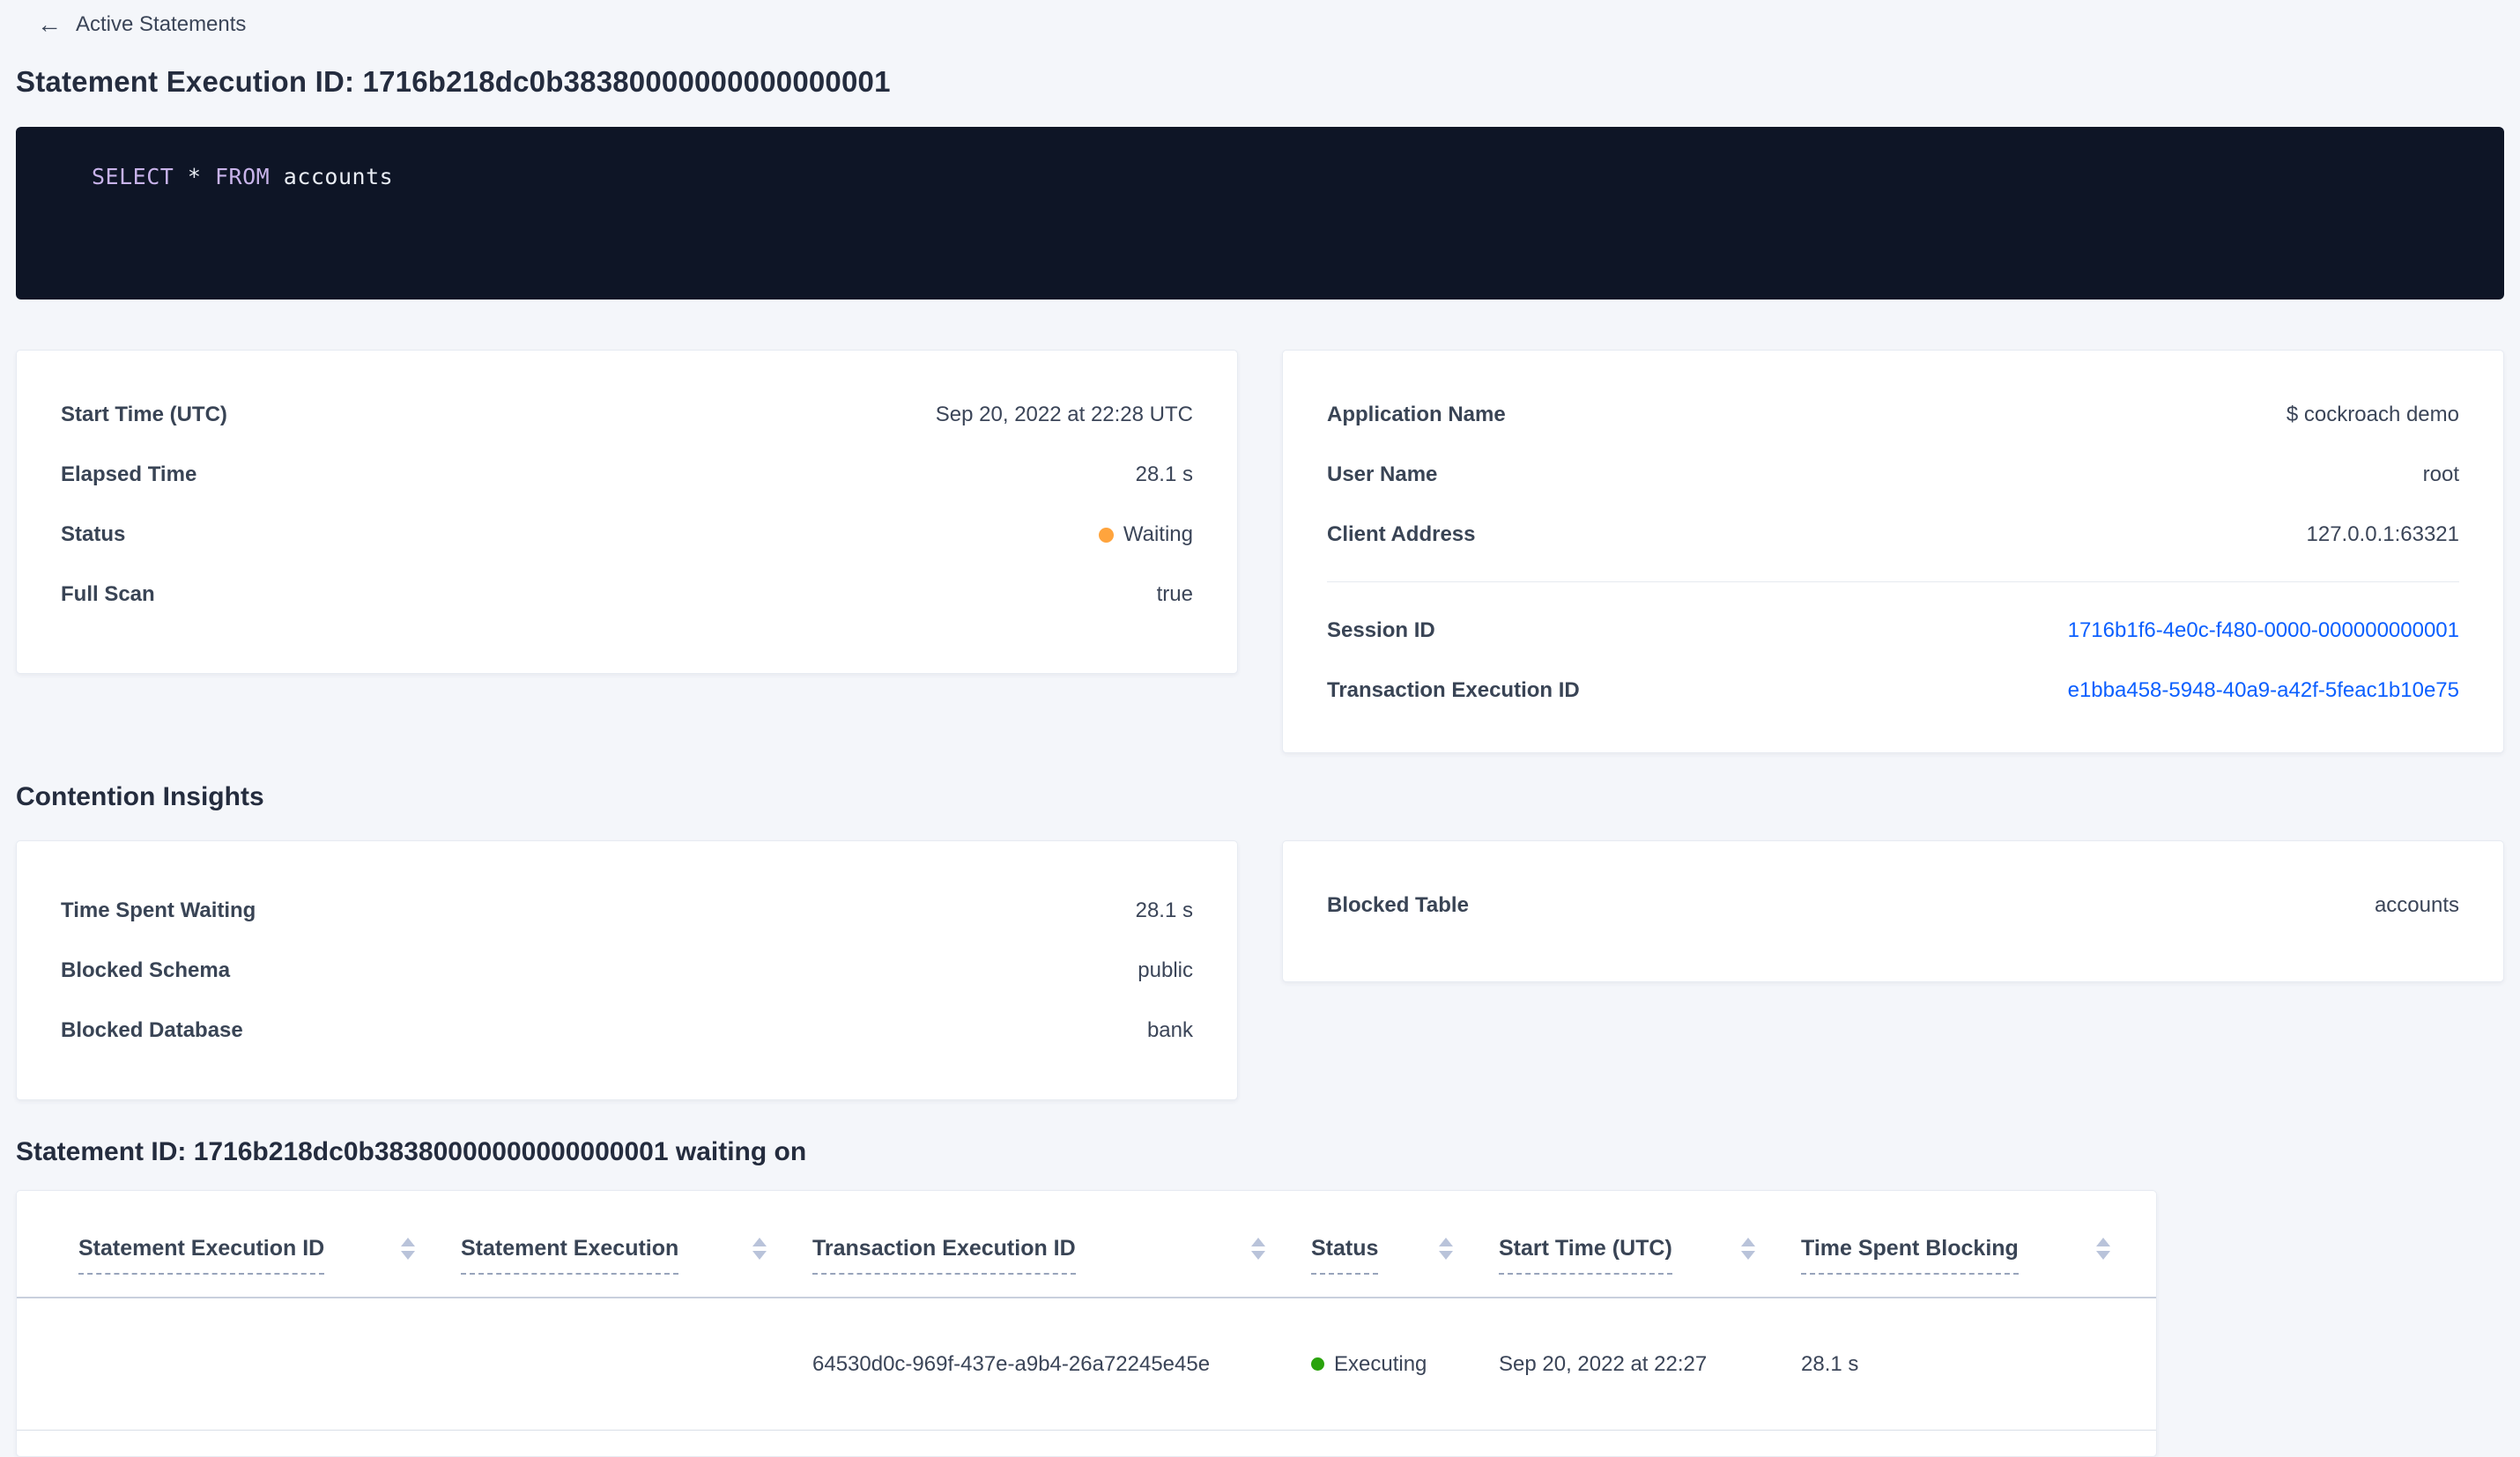 Image resolution: width=2520 pixels, height=1457 pixels. Describe the element at coordinates (1381, 630) in the screenshot. I see `session-id-label: Session ID` at that location.